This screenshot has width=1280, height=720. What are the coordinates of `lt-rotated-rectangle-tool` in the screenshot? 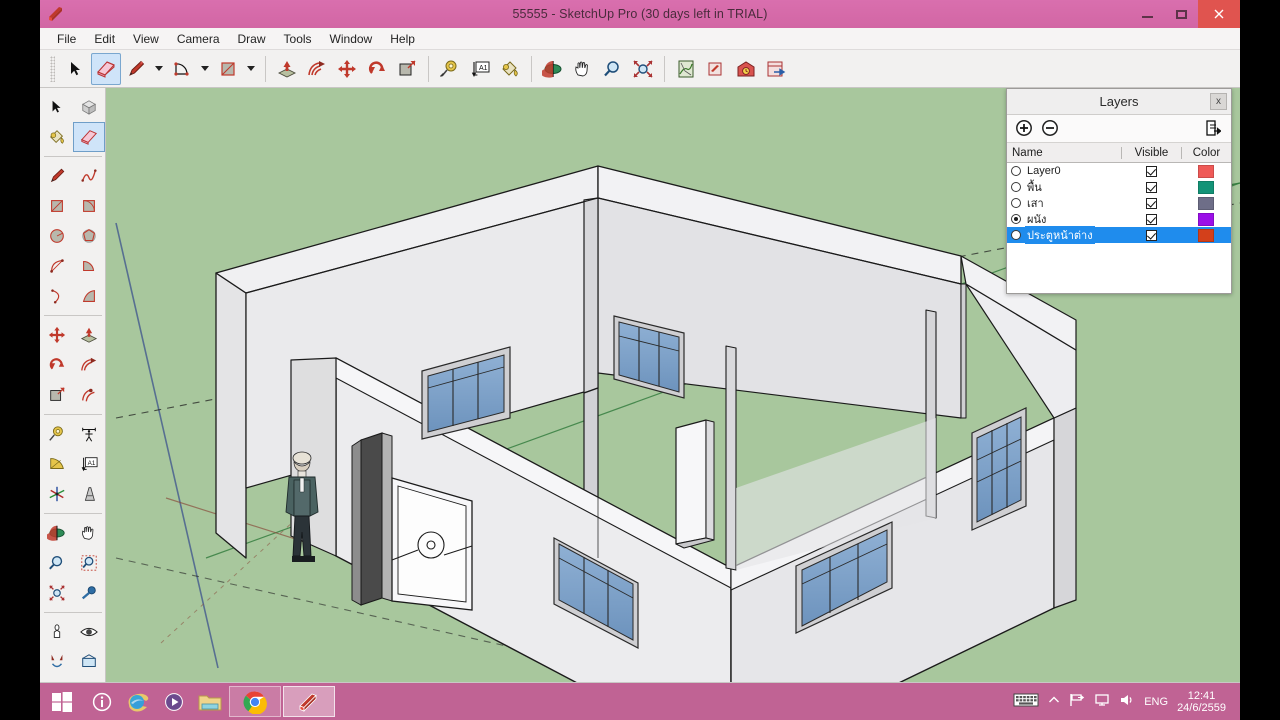 It's located at (89, 206).